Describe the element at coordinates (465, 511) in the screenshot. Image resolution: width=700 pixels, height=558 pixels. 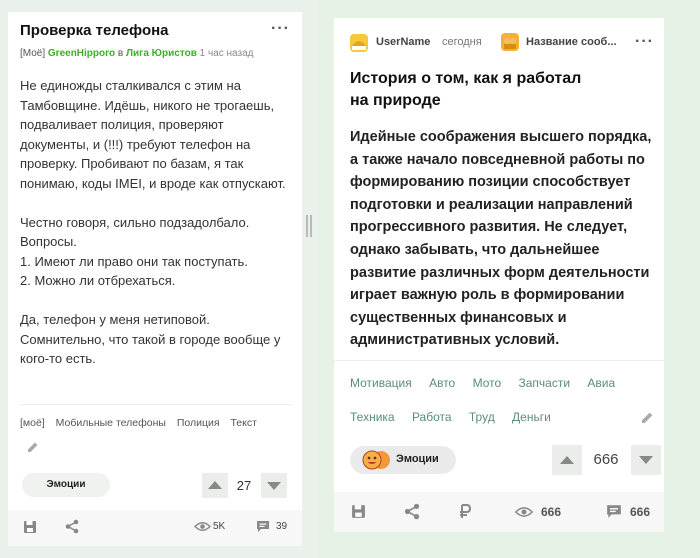
I see `donate-ruble-icon` at that location.